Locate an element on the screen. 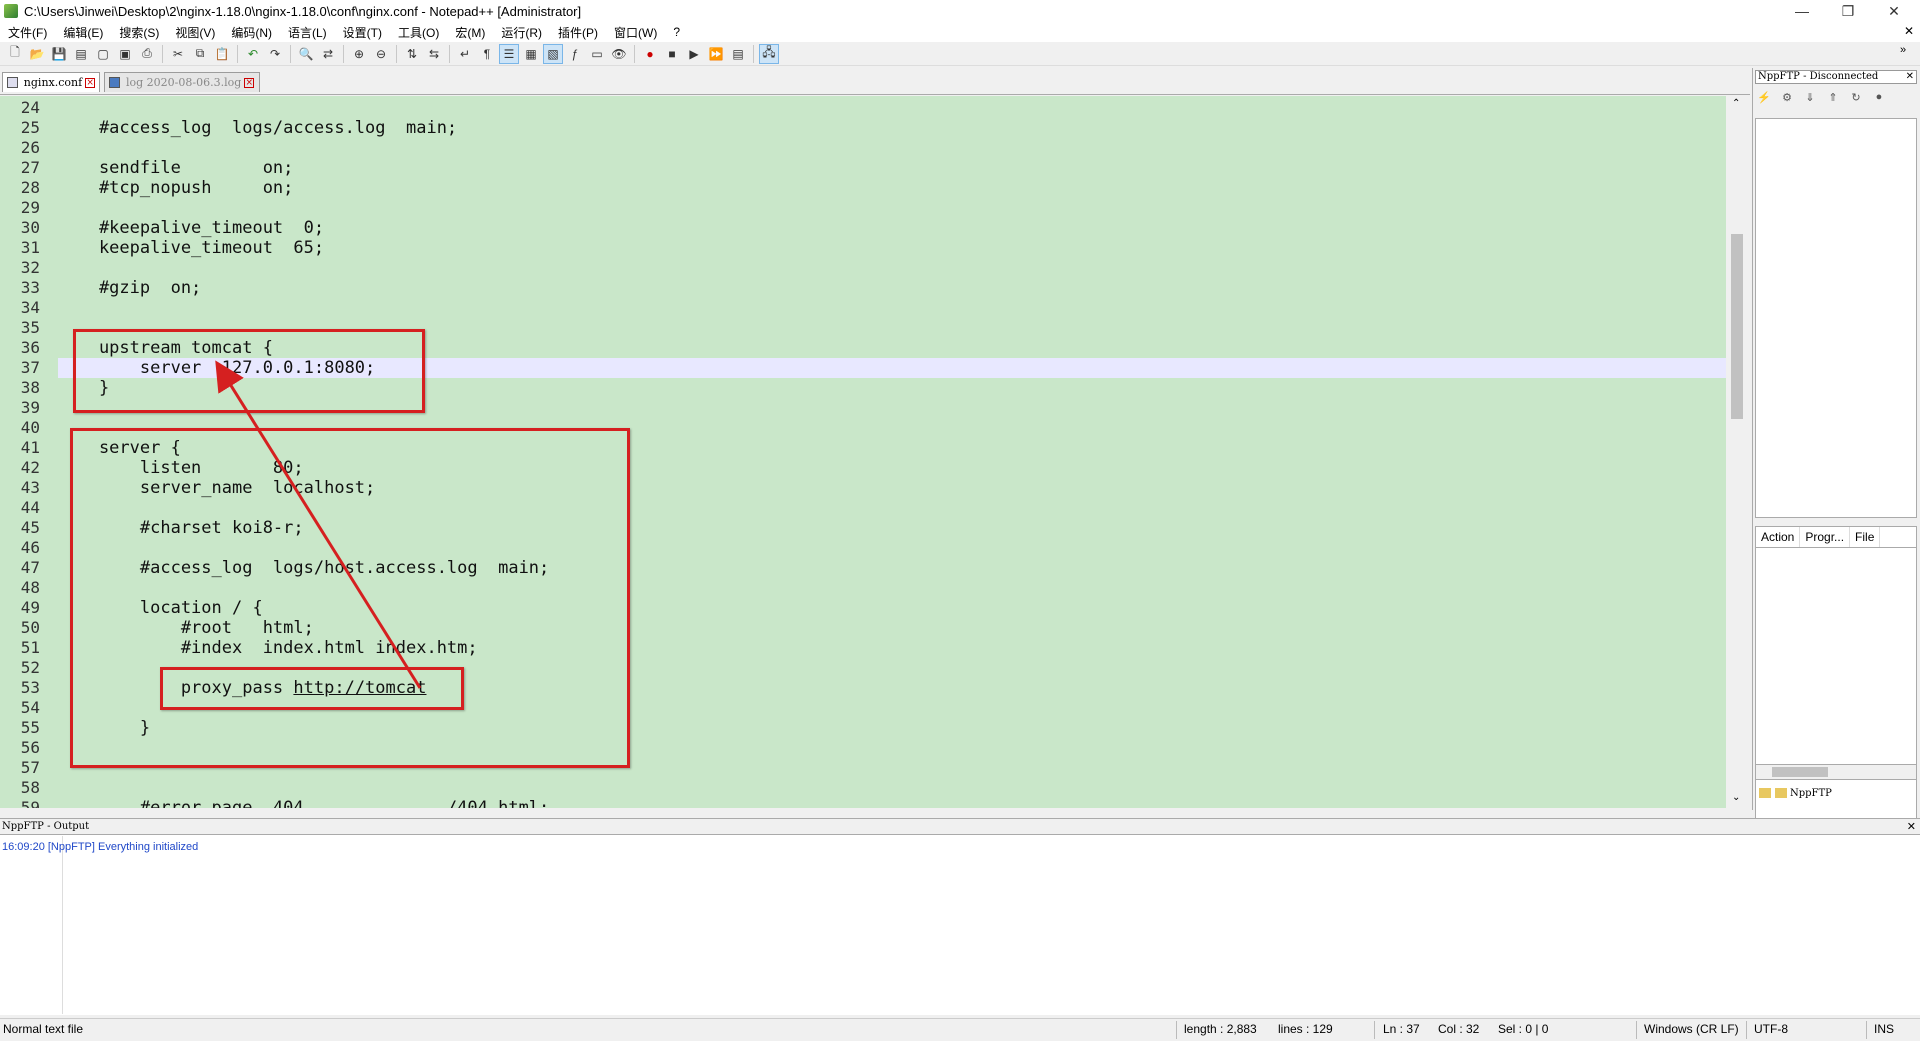 The height and width of the screenshot is (1041, 1920). zoom-out-icon: ⊖ is located at coordinates (381, 54).